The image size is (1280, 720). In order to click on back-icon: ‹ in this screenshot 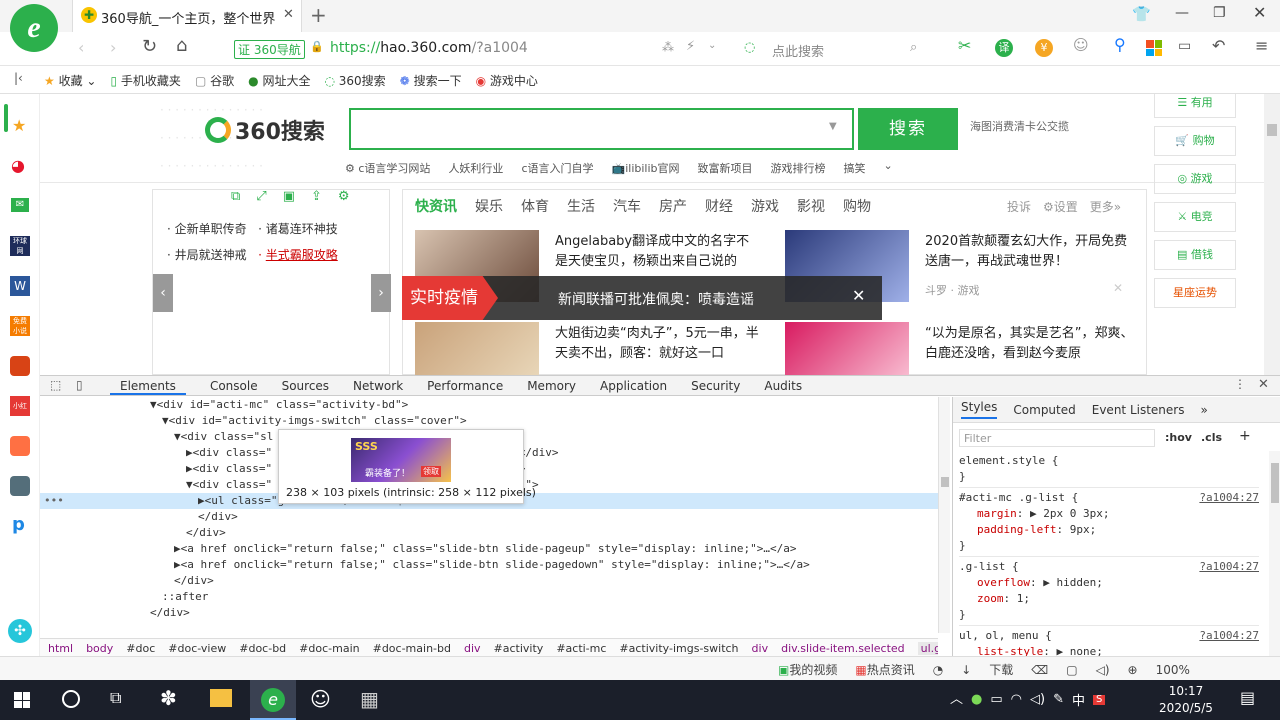, I will do `click(81, 48)`.